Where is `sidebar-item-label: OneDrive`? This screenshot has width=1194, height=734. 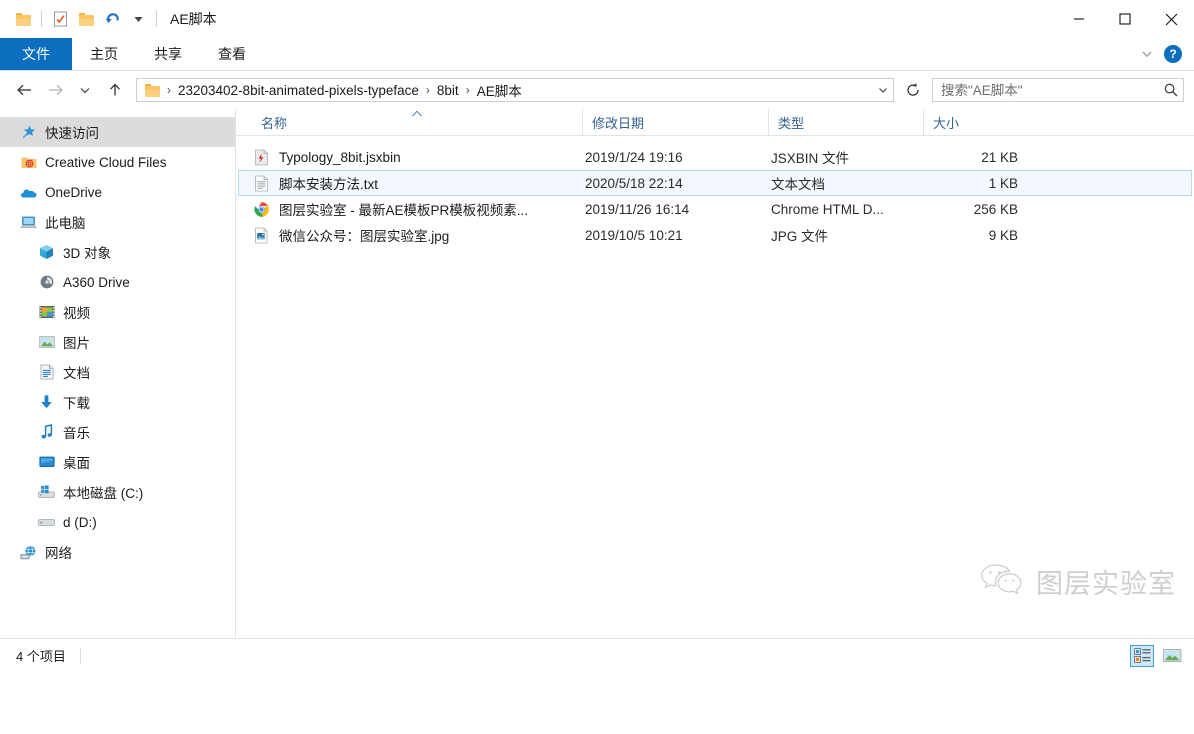
sidebar-item-label: OneDrive is located at coordinates (74, 192).